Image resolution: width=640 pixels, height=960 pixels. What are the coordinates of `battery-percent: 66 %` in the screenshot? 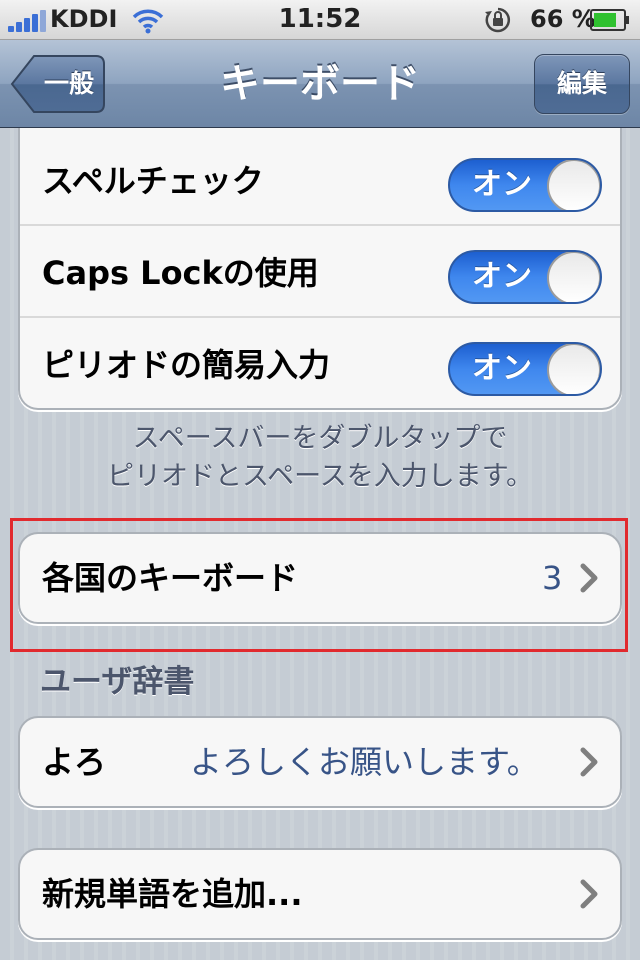 It's located at (563, 19).